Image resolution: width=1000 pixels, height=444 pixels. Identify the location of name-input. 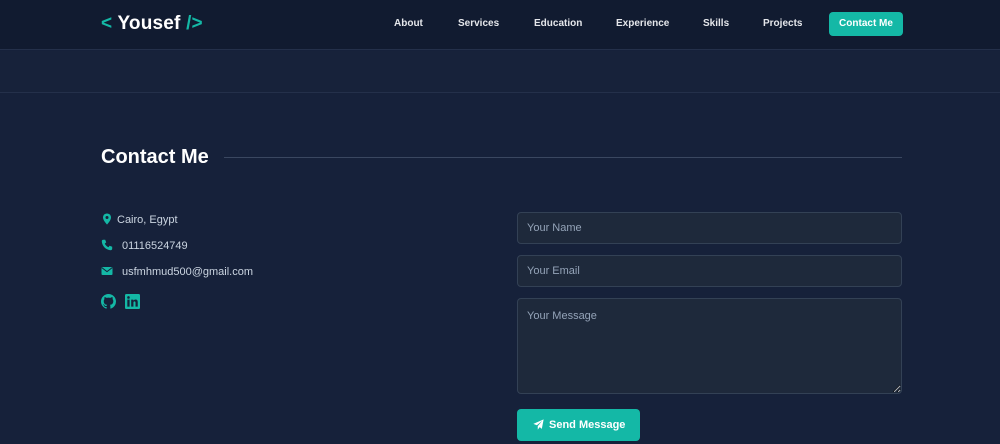
(709, 228).